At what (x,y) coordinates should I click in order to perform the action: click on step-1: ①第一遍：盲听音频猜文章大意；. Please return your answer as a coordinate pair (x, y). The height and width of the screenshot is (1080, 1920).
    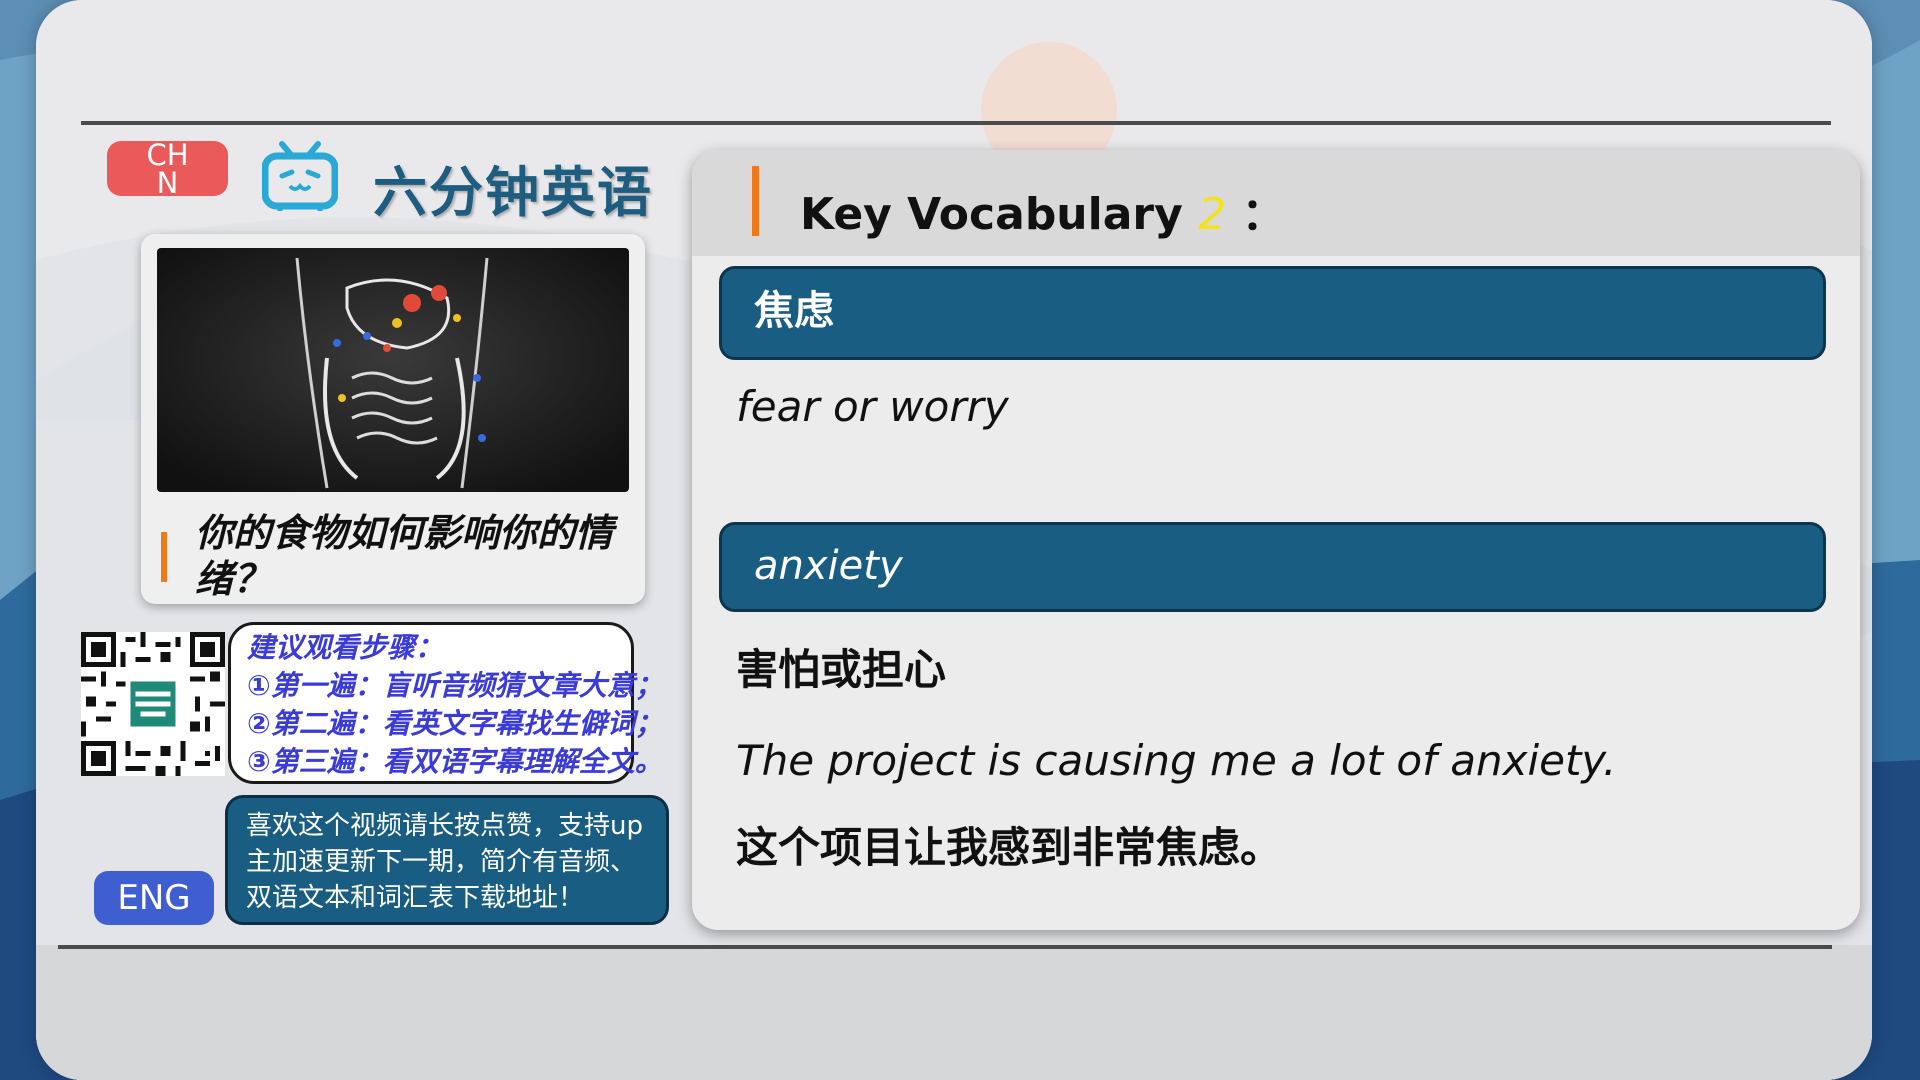
    Looking at the image, I should click on (455, 685).